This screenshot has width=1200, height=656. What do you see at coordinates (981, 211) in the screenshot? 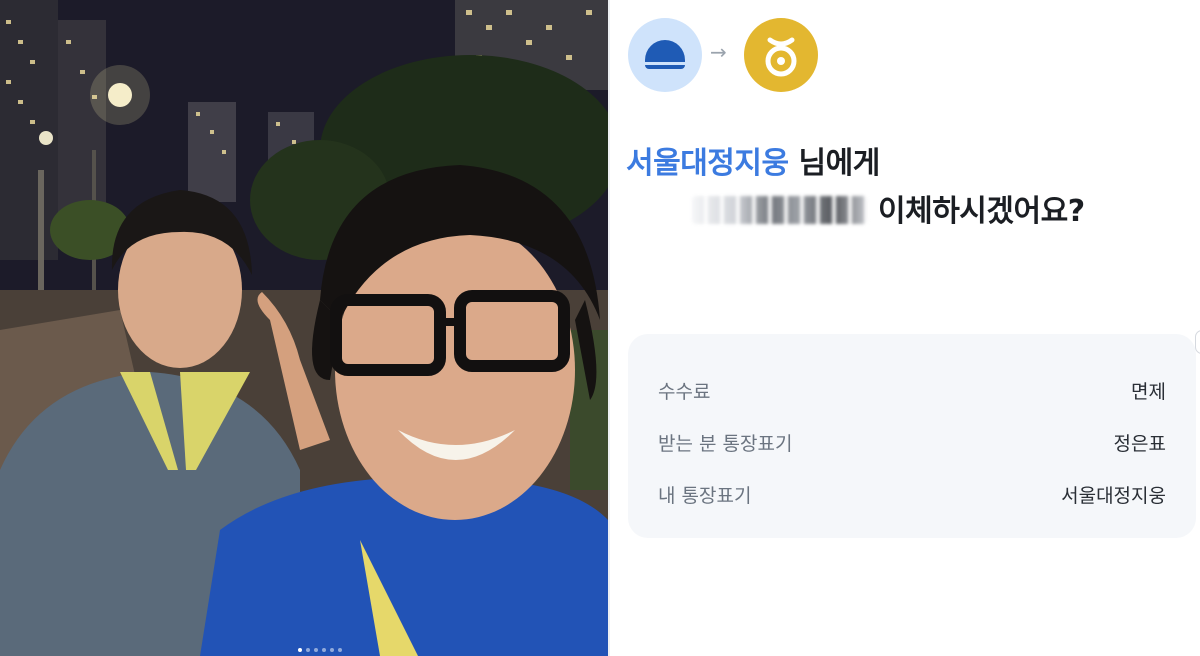
I see `transfer-question-text: 이체하시겠어요?` at bounding box center [981, 211].